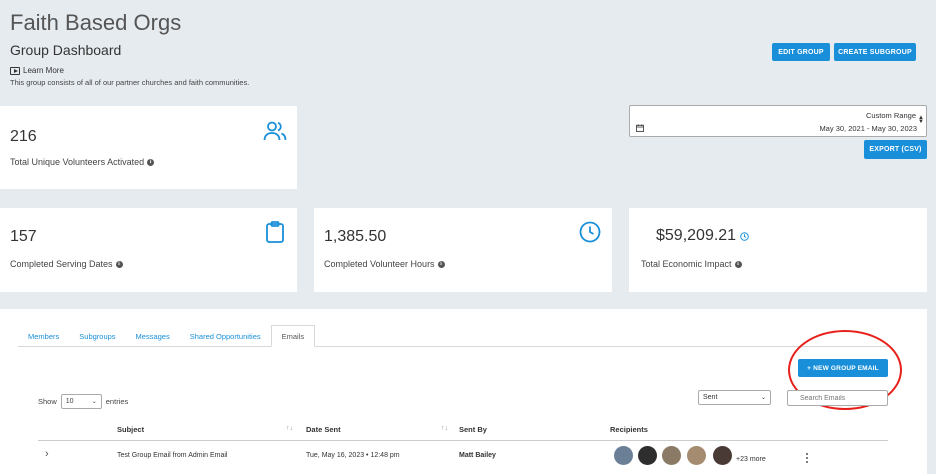 This screenshot has height=474, width=936. I want to click on serving-dates-label: Completed Serving Dates i, so click(66, 264).